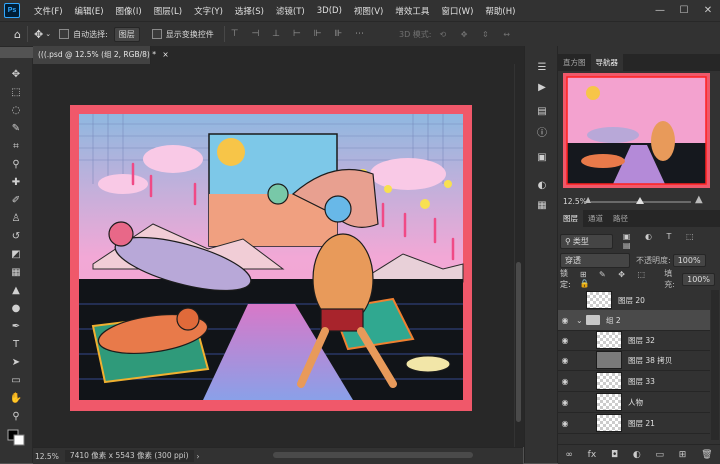  What do you see at coordinates (368, 11) in the screenshot?
I see `menu-view: 视图(V)` at bounding box center [368, 11].